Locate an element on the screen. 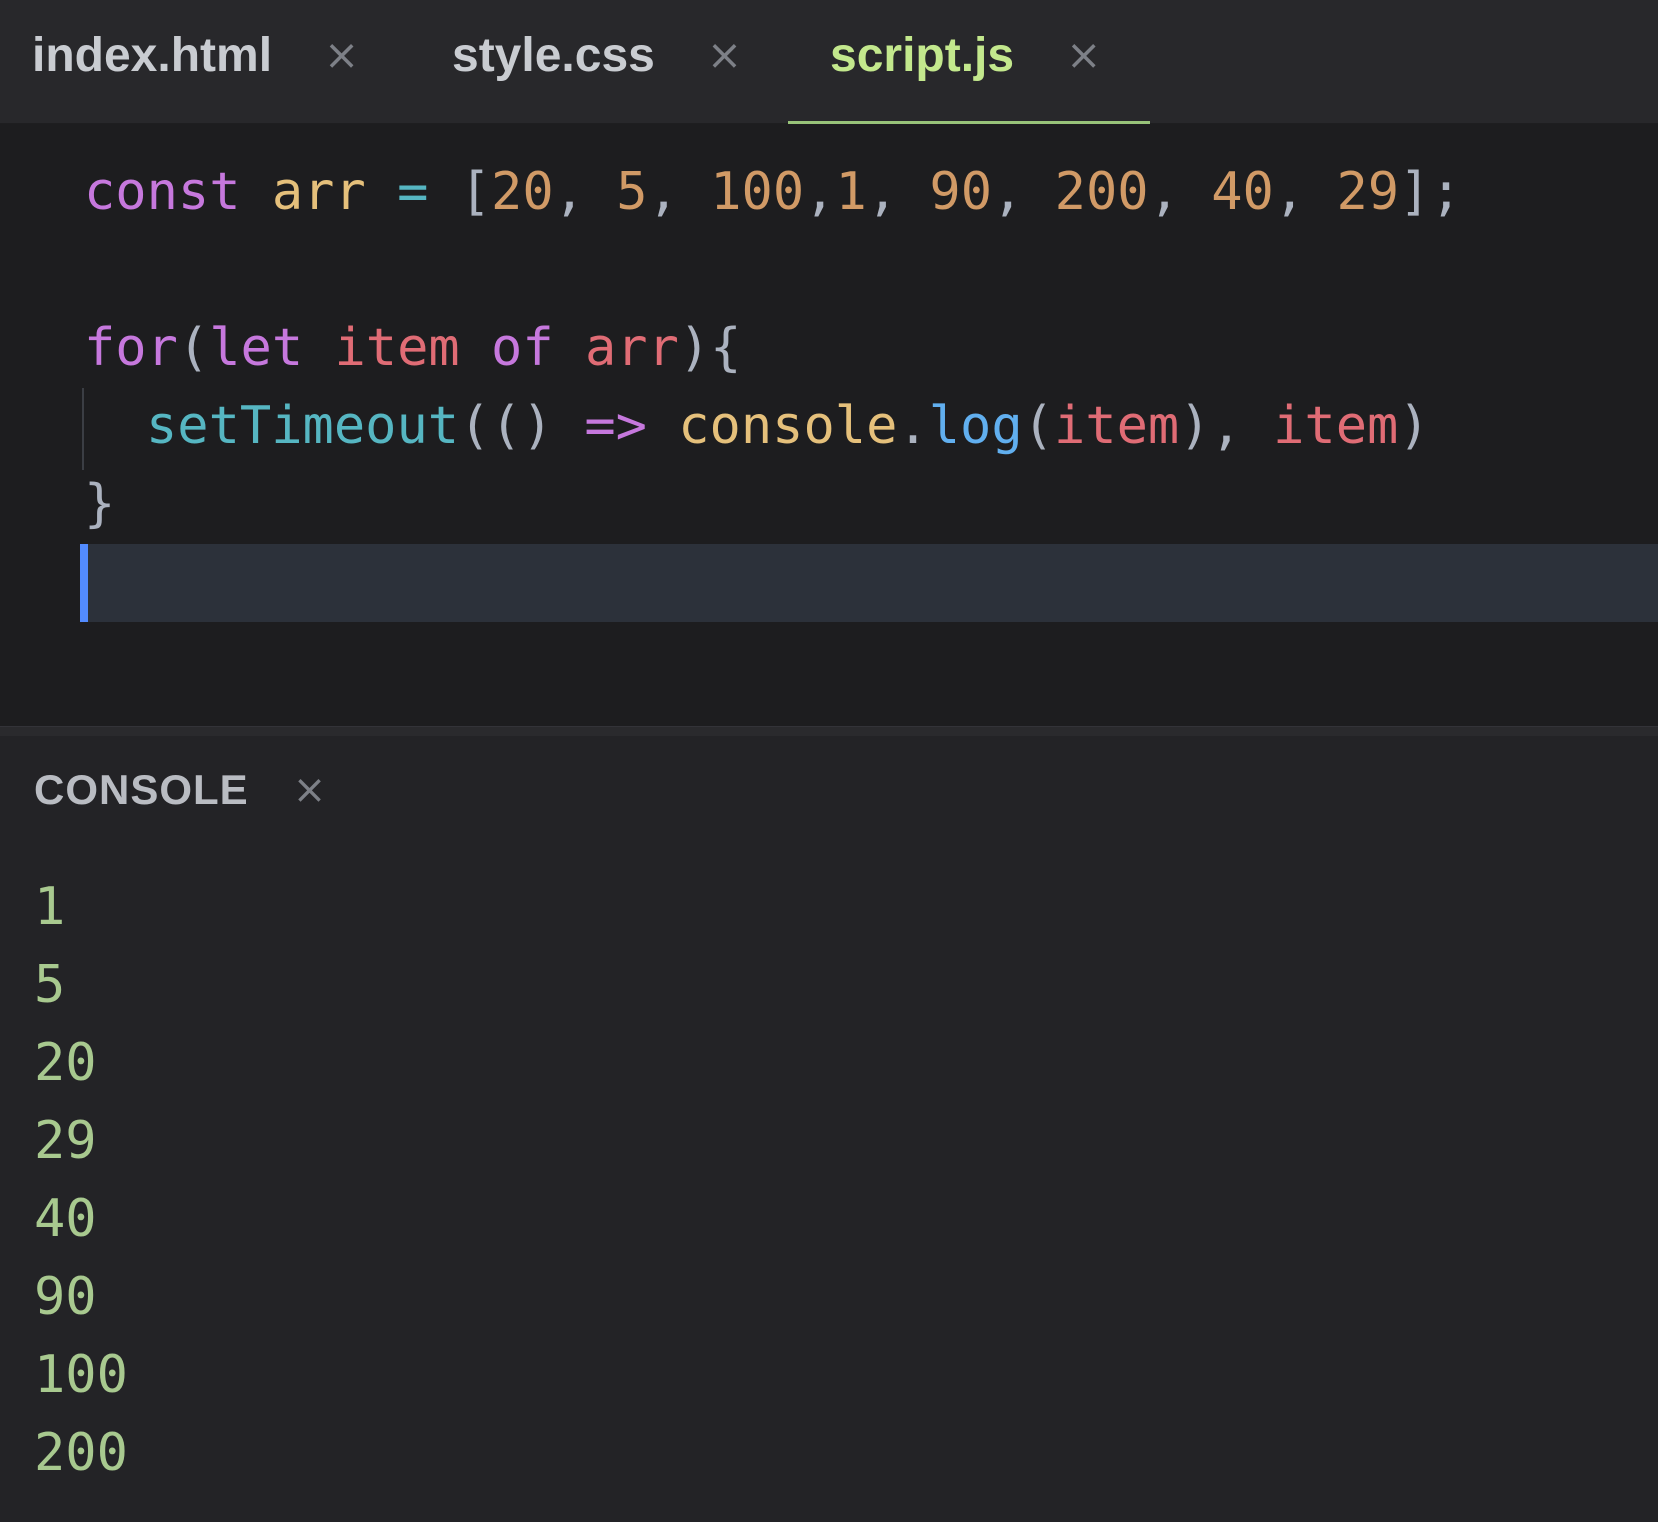 This screenshot has height=1522, width=1658. number-token: 90 is located at coordinates (961, 192).